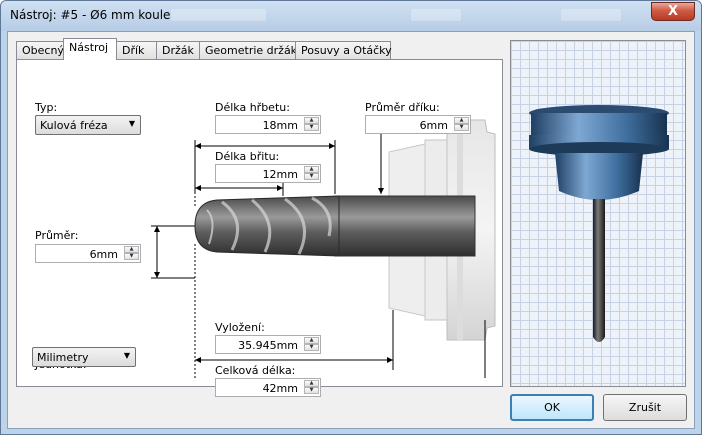 The height and width of the screenshot is (435, 702). I want to click on tab-posuvy-a-otacky: Posuvy a Otáčky, so click(343, 50).